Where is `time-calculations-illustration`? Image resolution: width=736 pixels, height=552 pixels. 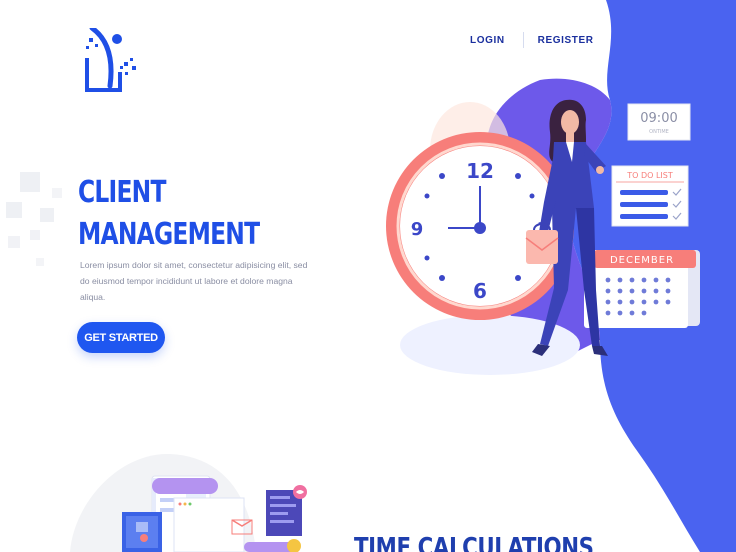
time-calculations-illustration is located at coordinates (188, 502).